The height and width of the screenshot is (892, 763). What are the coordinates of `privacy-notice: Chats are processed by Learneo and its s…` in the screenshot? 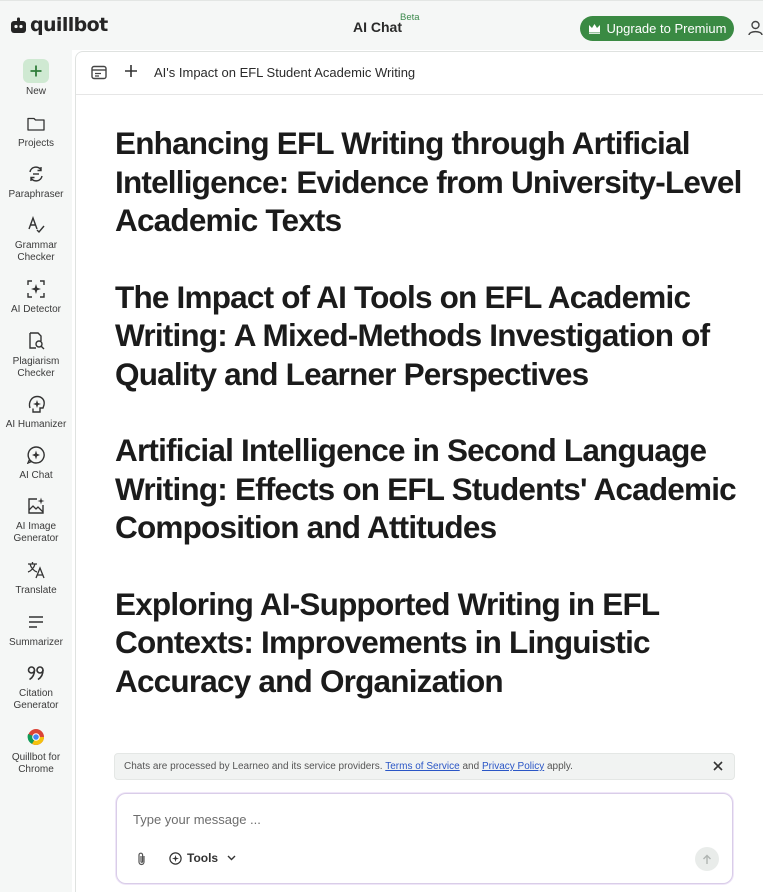 It's located at (424, 766).